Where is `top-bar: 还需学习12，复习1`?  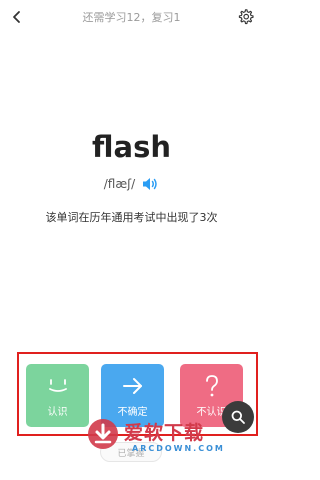 top-bar: 还需学习12，复习1 is located at coordinates (131, 17).